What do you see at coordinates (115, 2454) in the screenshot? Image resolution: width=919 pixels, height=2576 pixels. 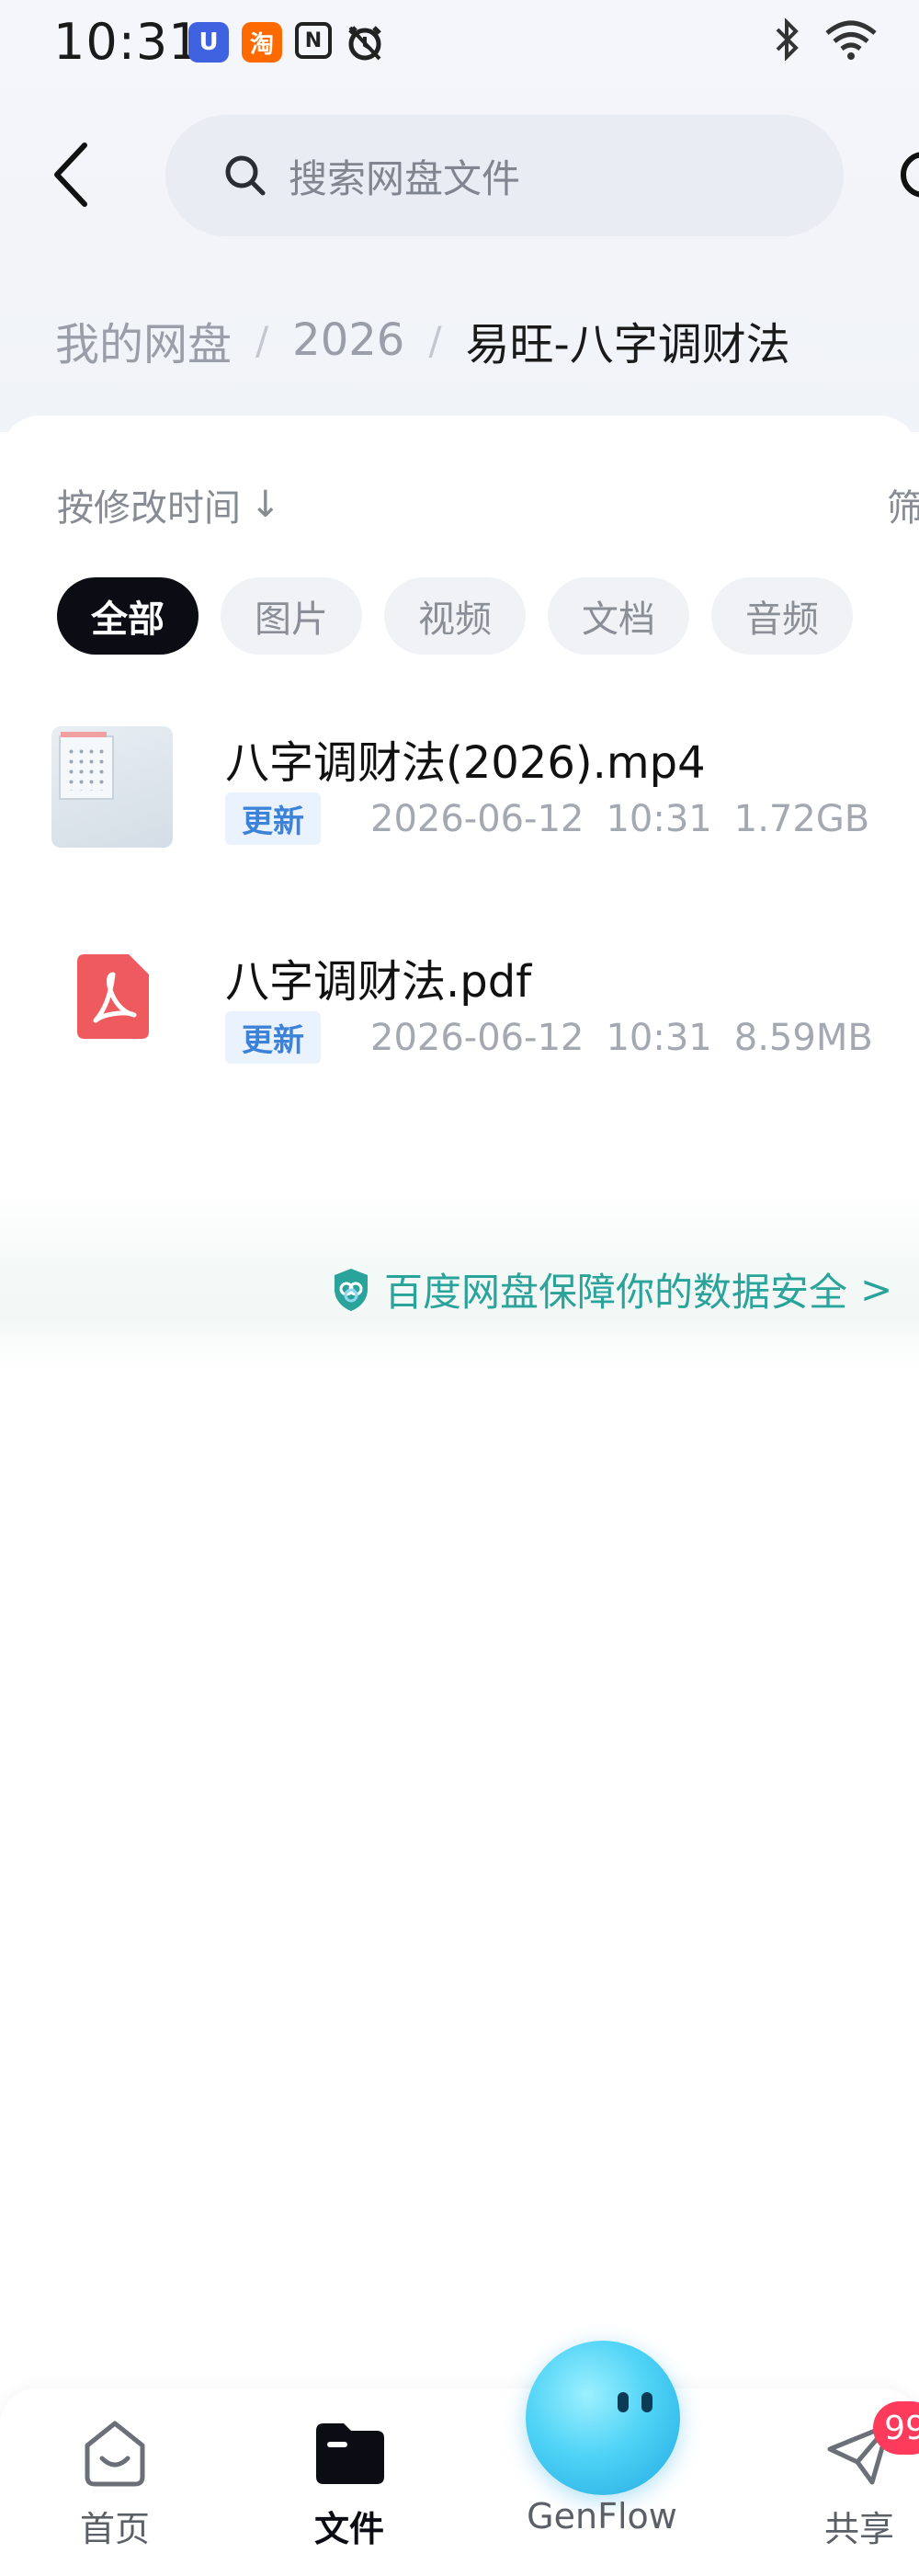 I see `home-icon` at bounding box center [115, 2454].